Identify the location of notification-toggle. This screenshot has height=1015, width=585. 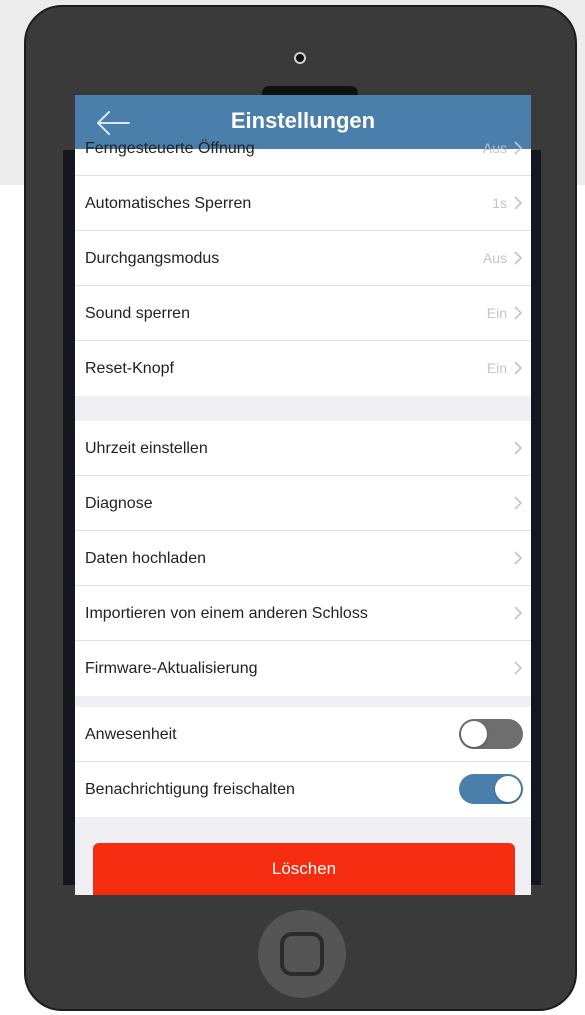
(491, 789).